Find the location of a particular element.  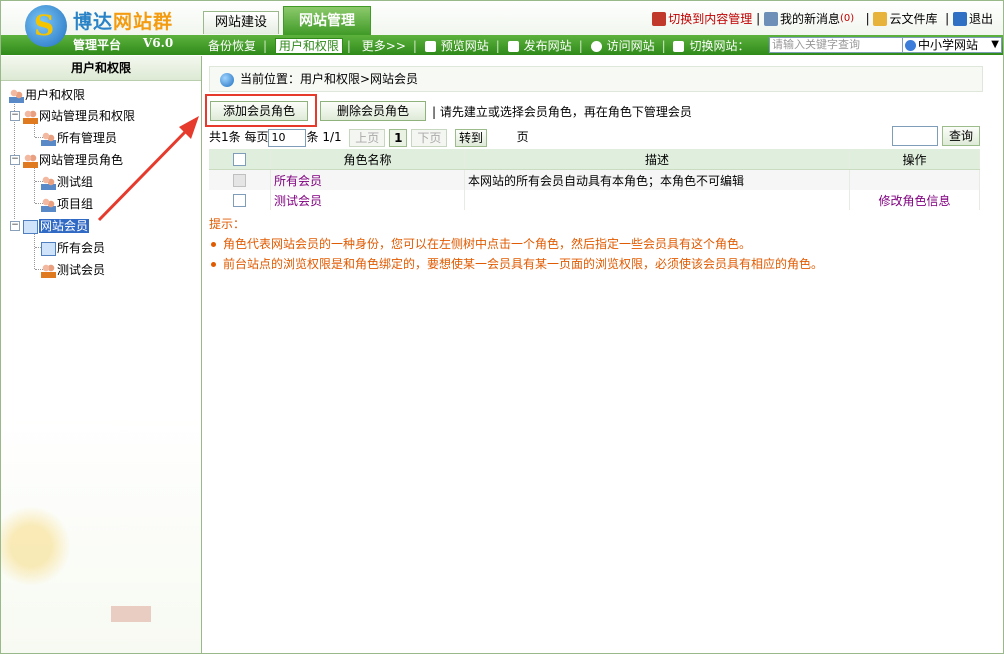

tree-item-members: 网站会员 is located at coordinates (56, 226).